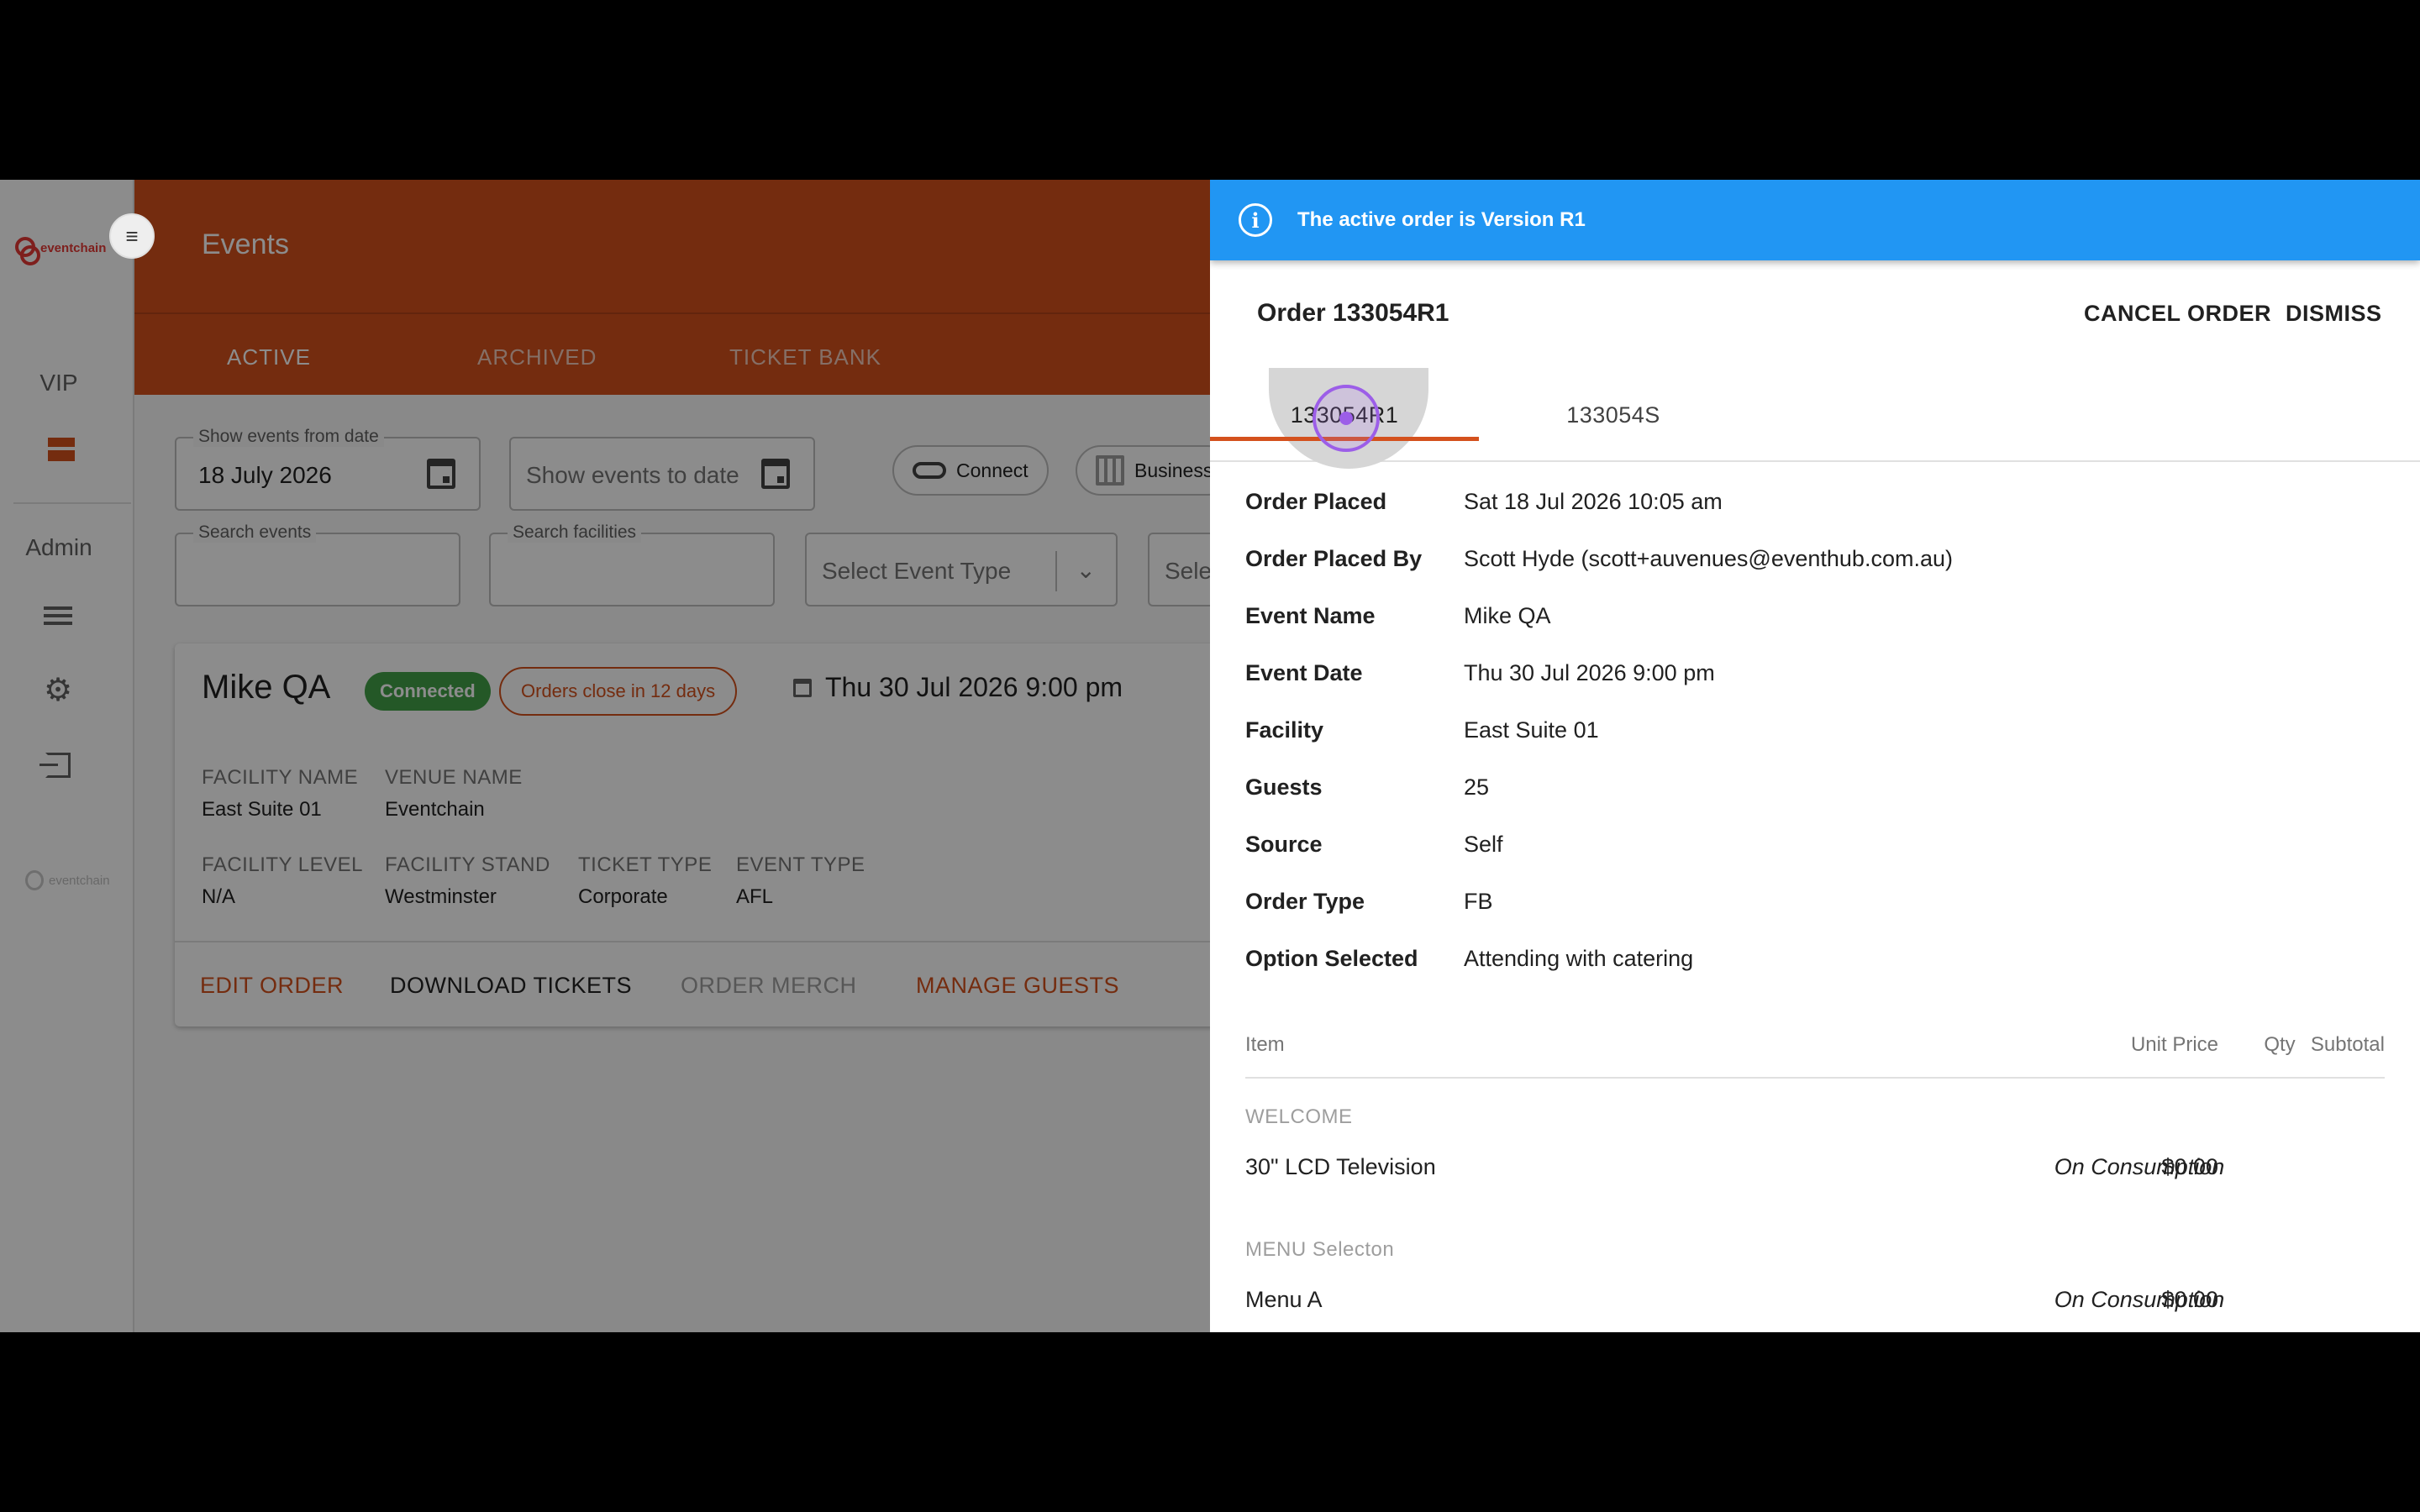 The width and height of the screenshot is (2420, 1512). What do you see at coordinates (1299, 1116) in the screenshot?
I see `section-label: WELCOME` at bounding box center [1299, 1116].